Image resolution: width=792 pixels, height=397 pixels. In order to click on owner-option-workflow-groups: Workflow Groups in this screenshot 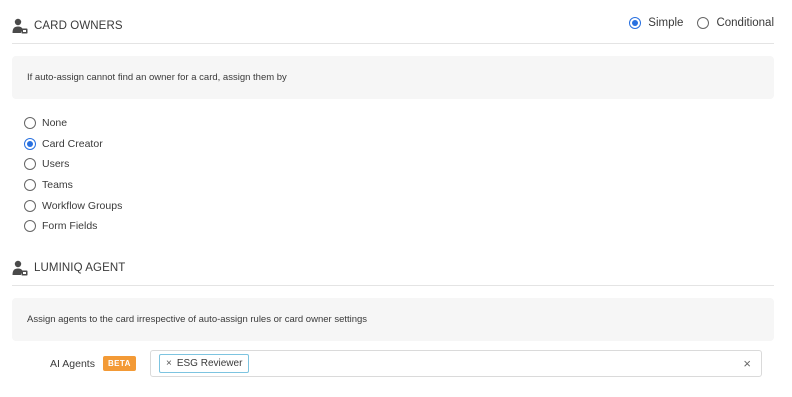, I will do `click(73, 205)`.